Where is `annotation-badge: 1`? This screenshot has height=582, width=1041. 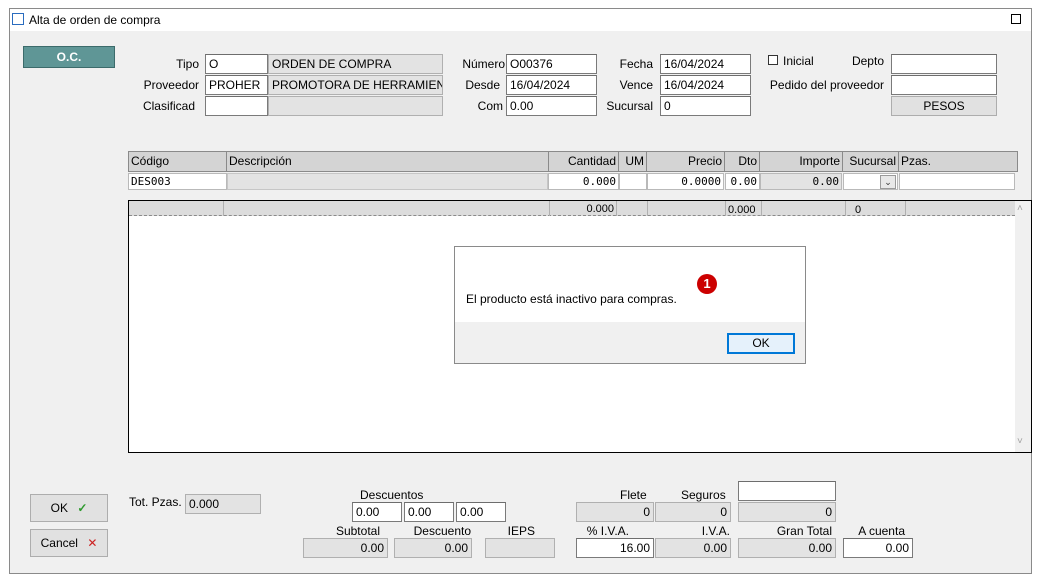 annotation-badge: 1 is located at coordinates (707, 284).